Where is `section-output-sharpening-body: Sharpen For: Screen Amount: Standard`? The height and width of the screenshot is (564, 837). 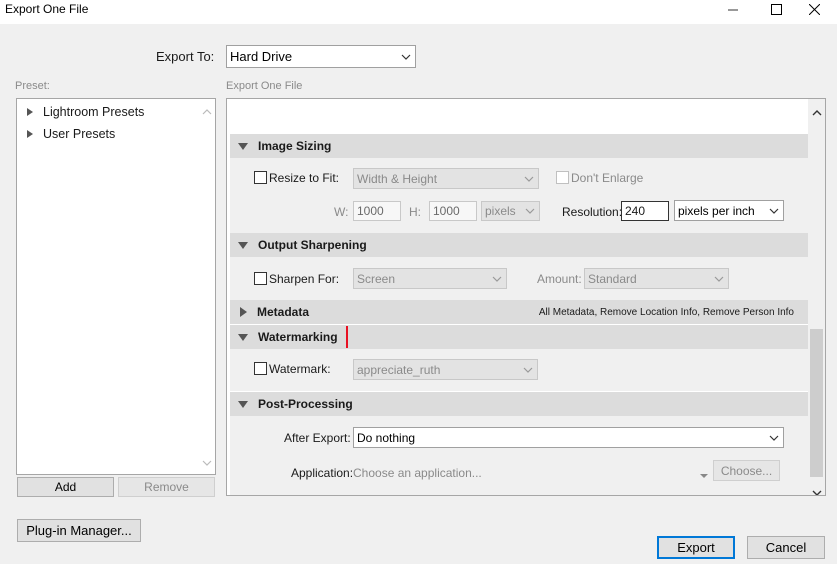
section-output-sharpening-body: Sharpen For: Screen Amount: Standard is located at coordinates (519, 278).